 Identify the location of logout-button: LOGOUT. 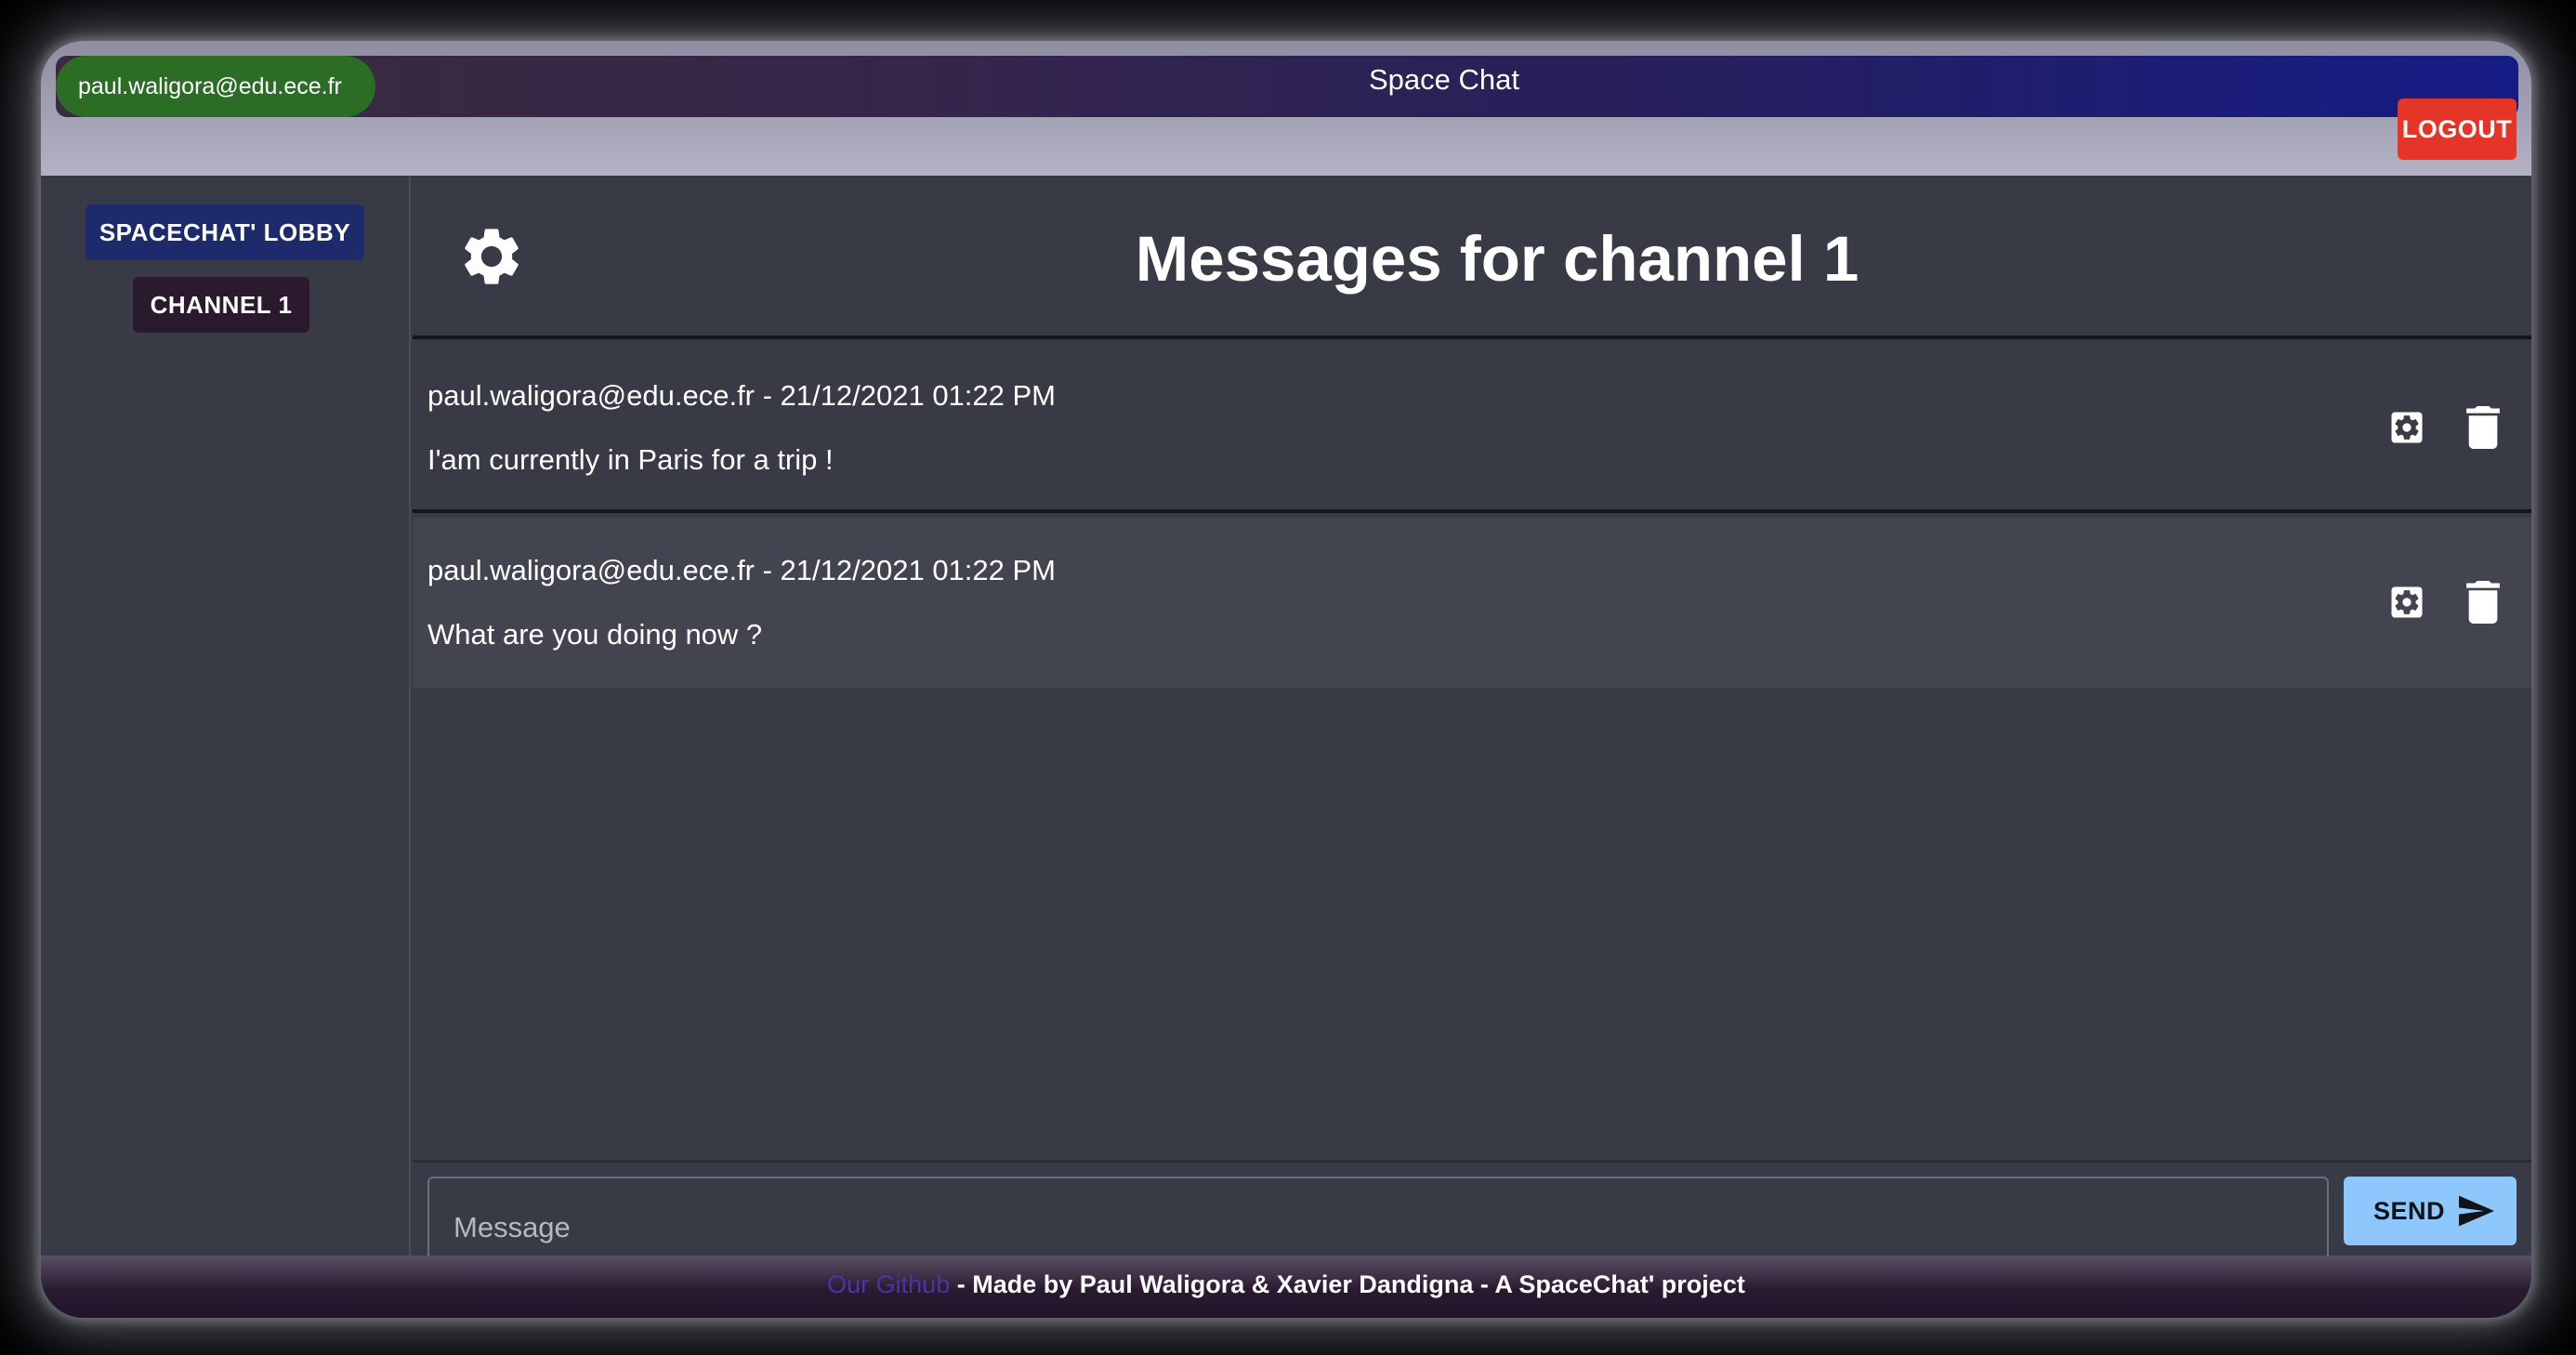
(2457, 130).